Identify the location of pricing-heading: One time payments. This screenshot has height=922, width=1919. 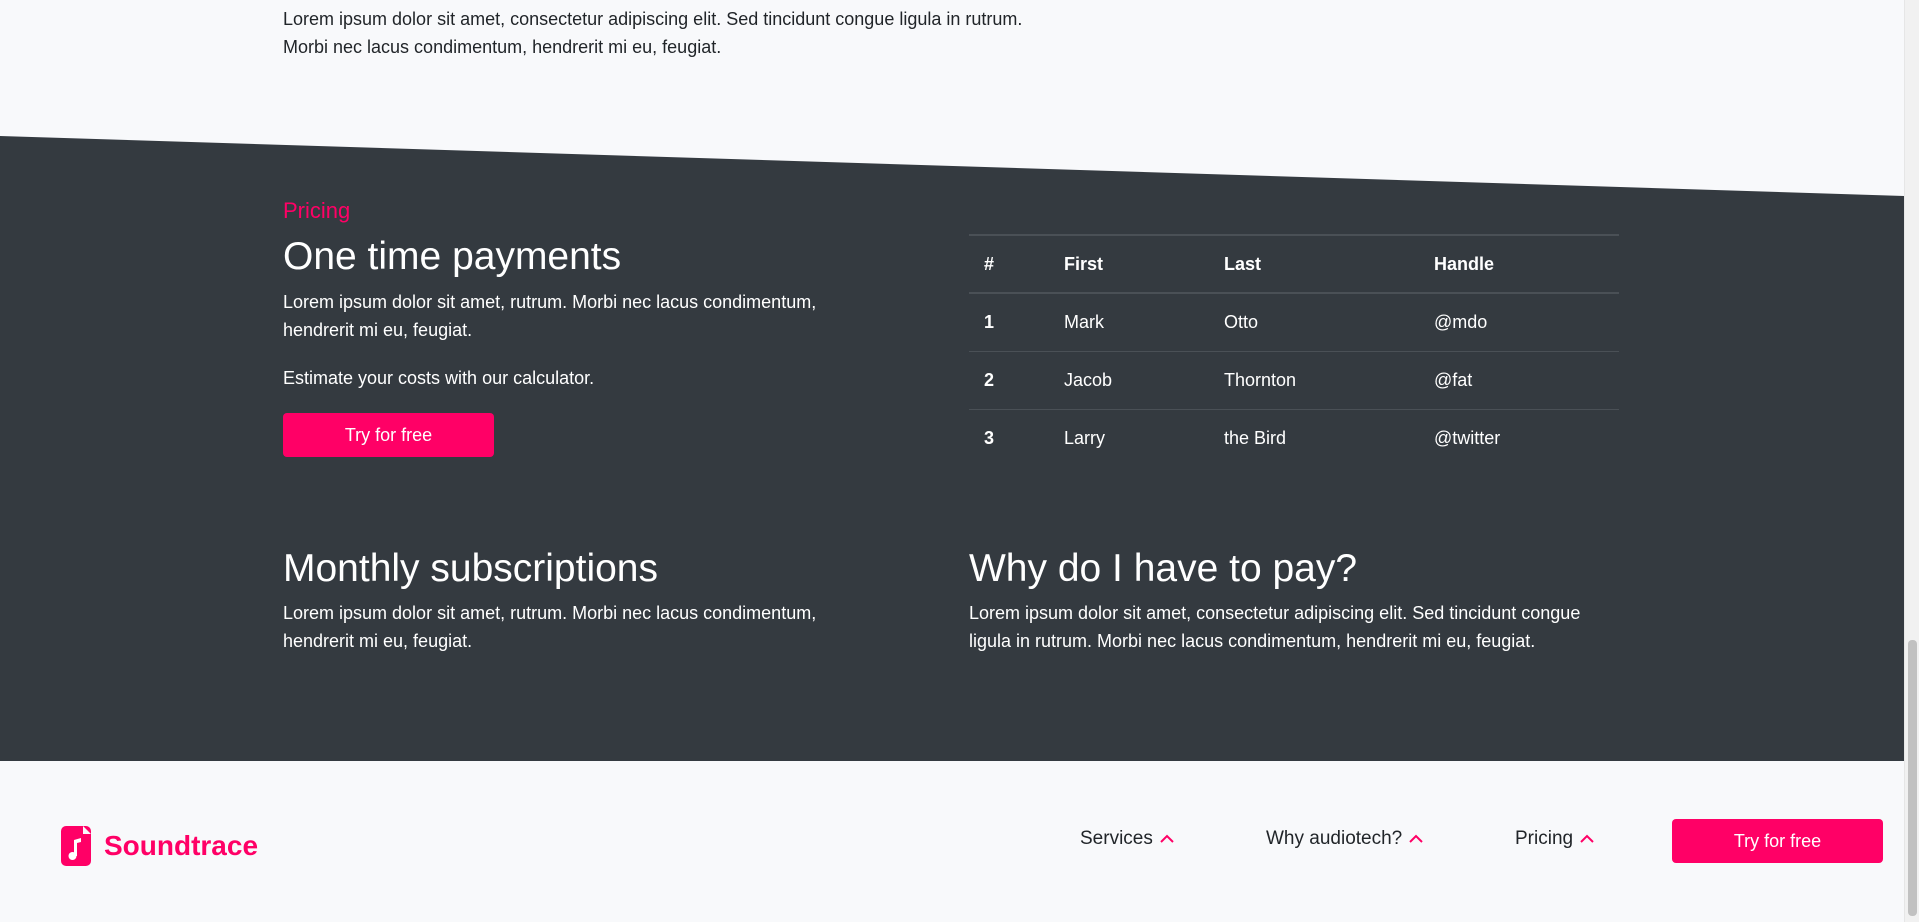
(452, 256).